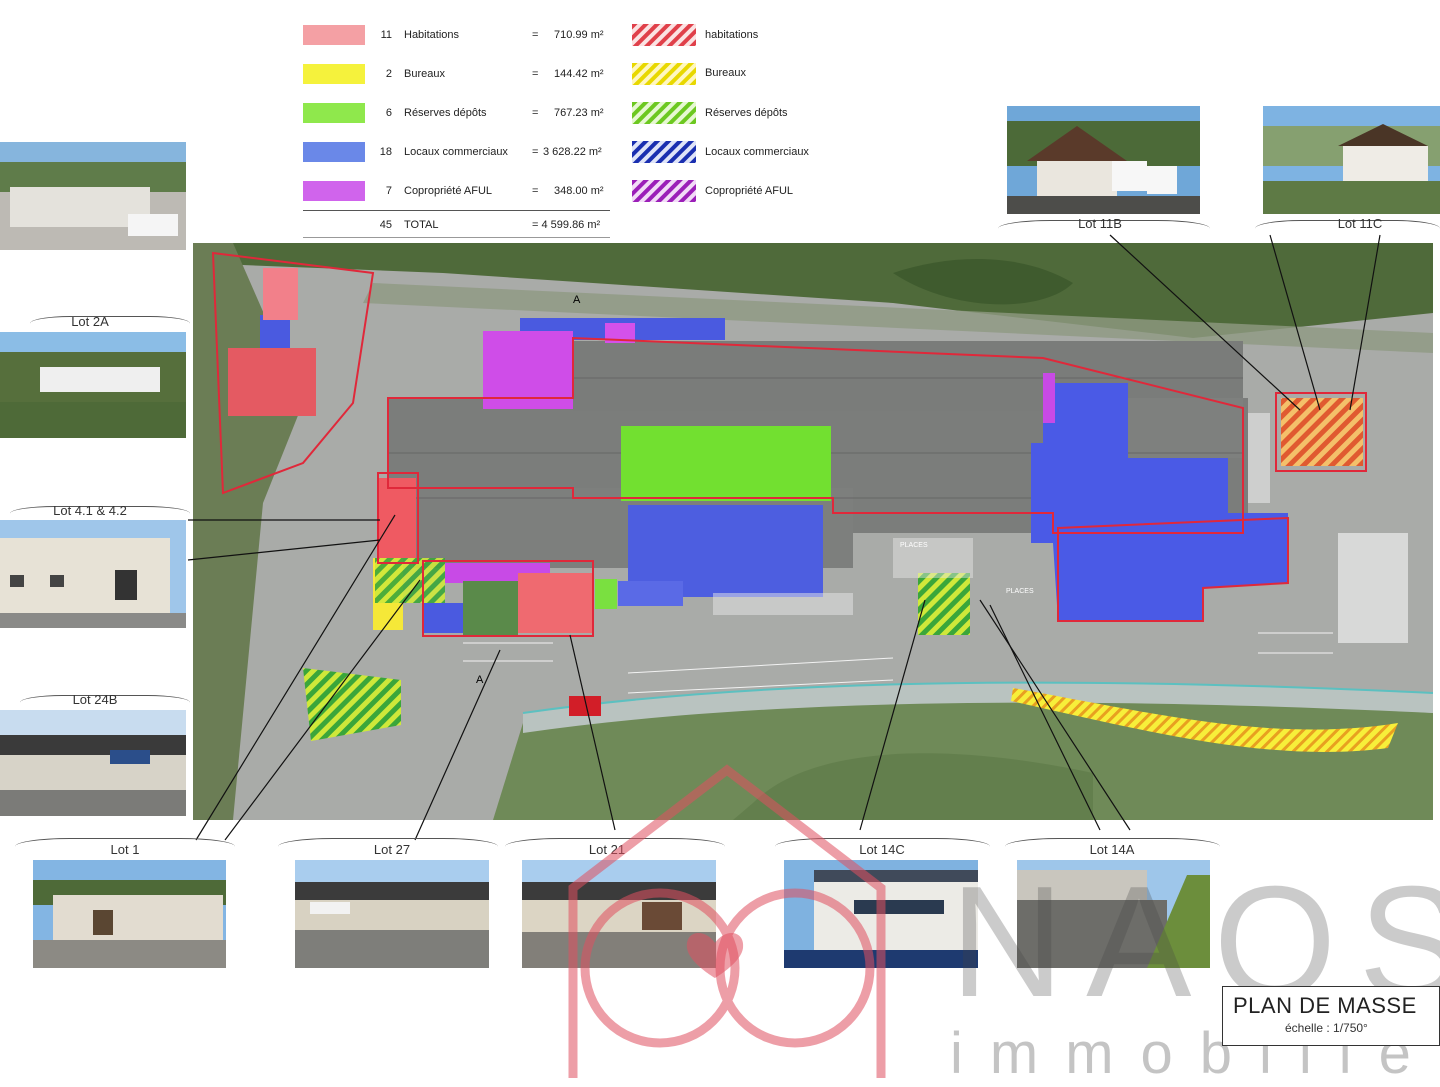  I want to click on zone-hatch-lot11c, so click(1322, 432).